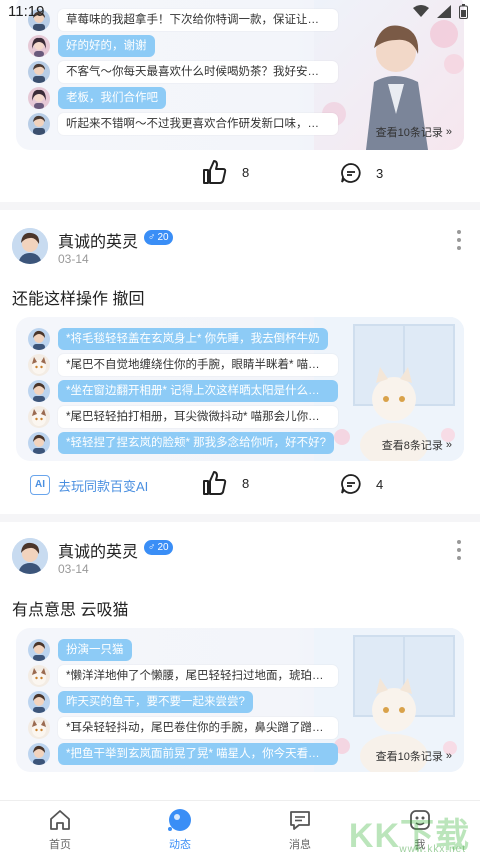 The height and width of the screenshot is (853, 480). What do you see at coordinates (361, 173) in the screenshot?
I see `comment-button: 3` at bounding box center [361, 173].